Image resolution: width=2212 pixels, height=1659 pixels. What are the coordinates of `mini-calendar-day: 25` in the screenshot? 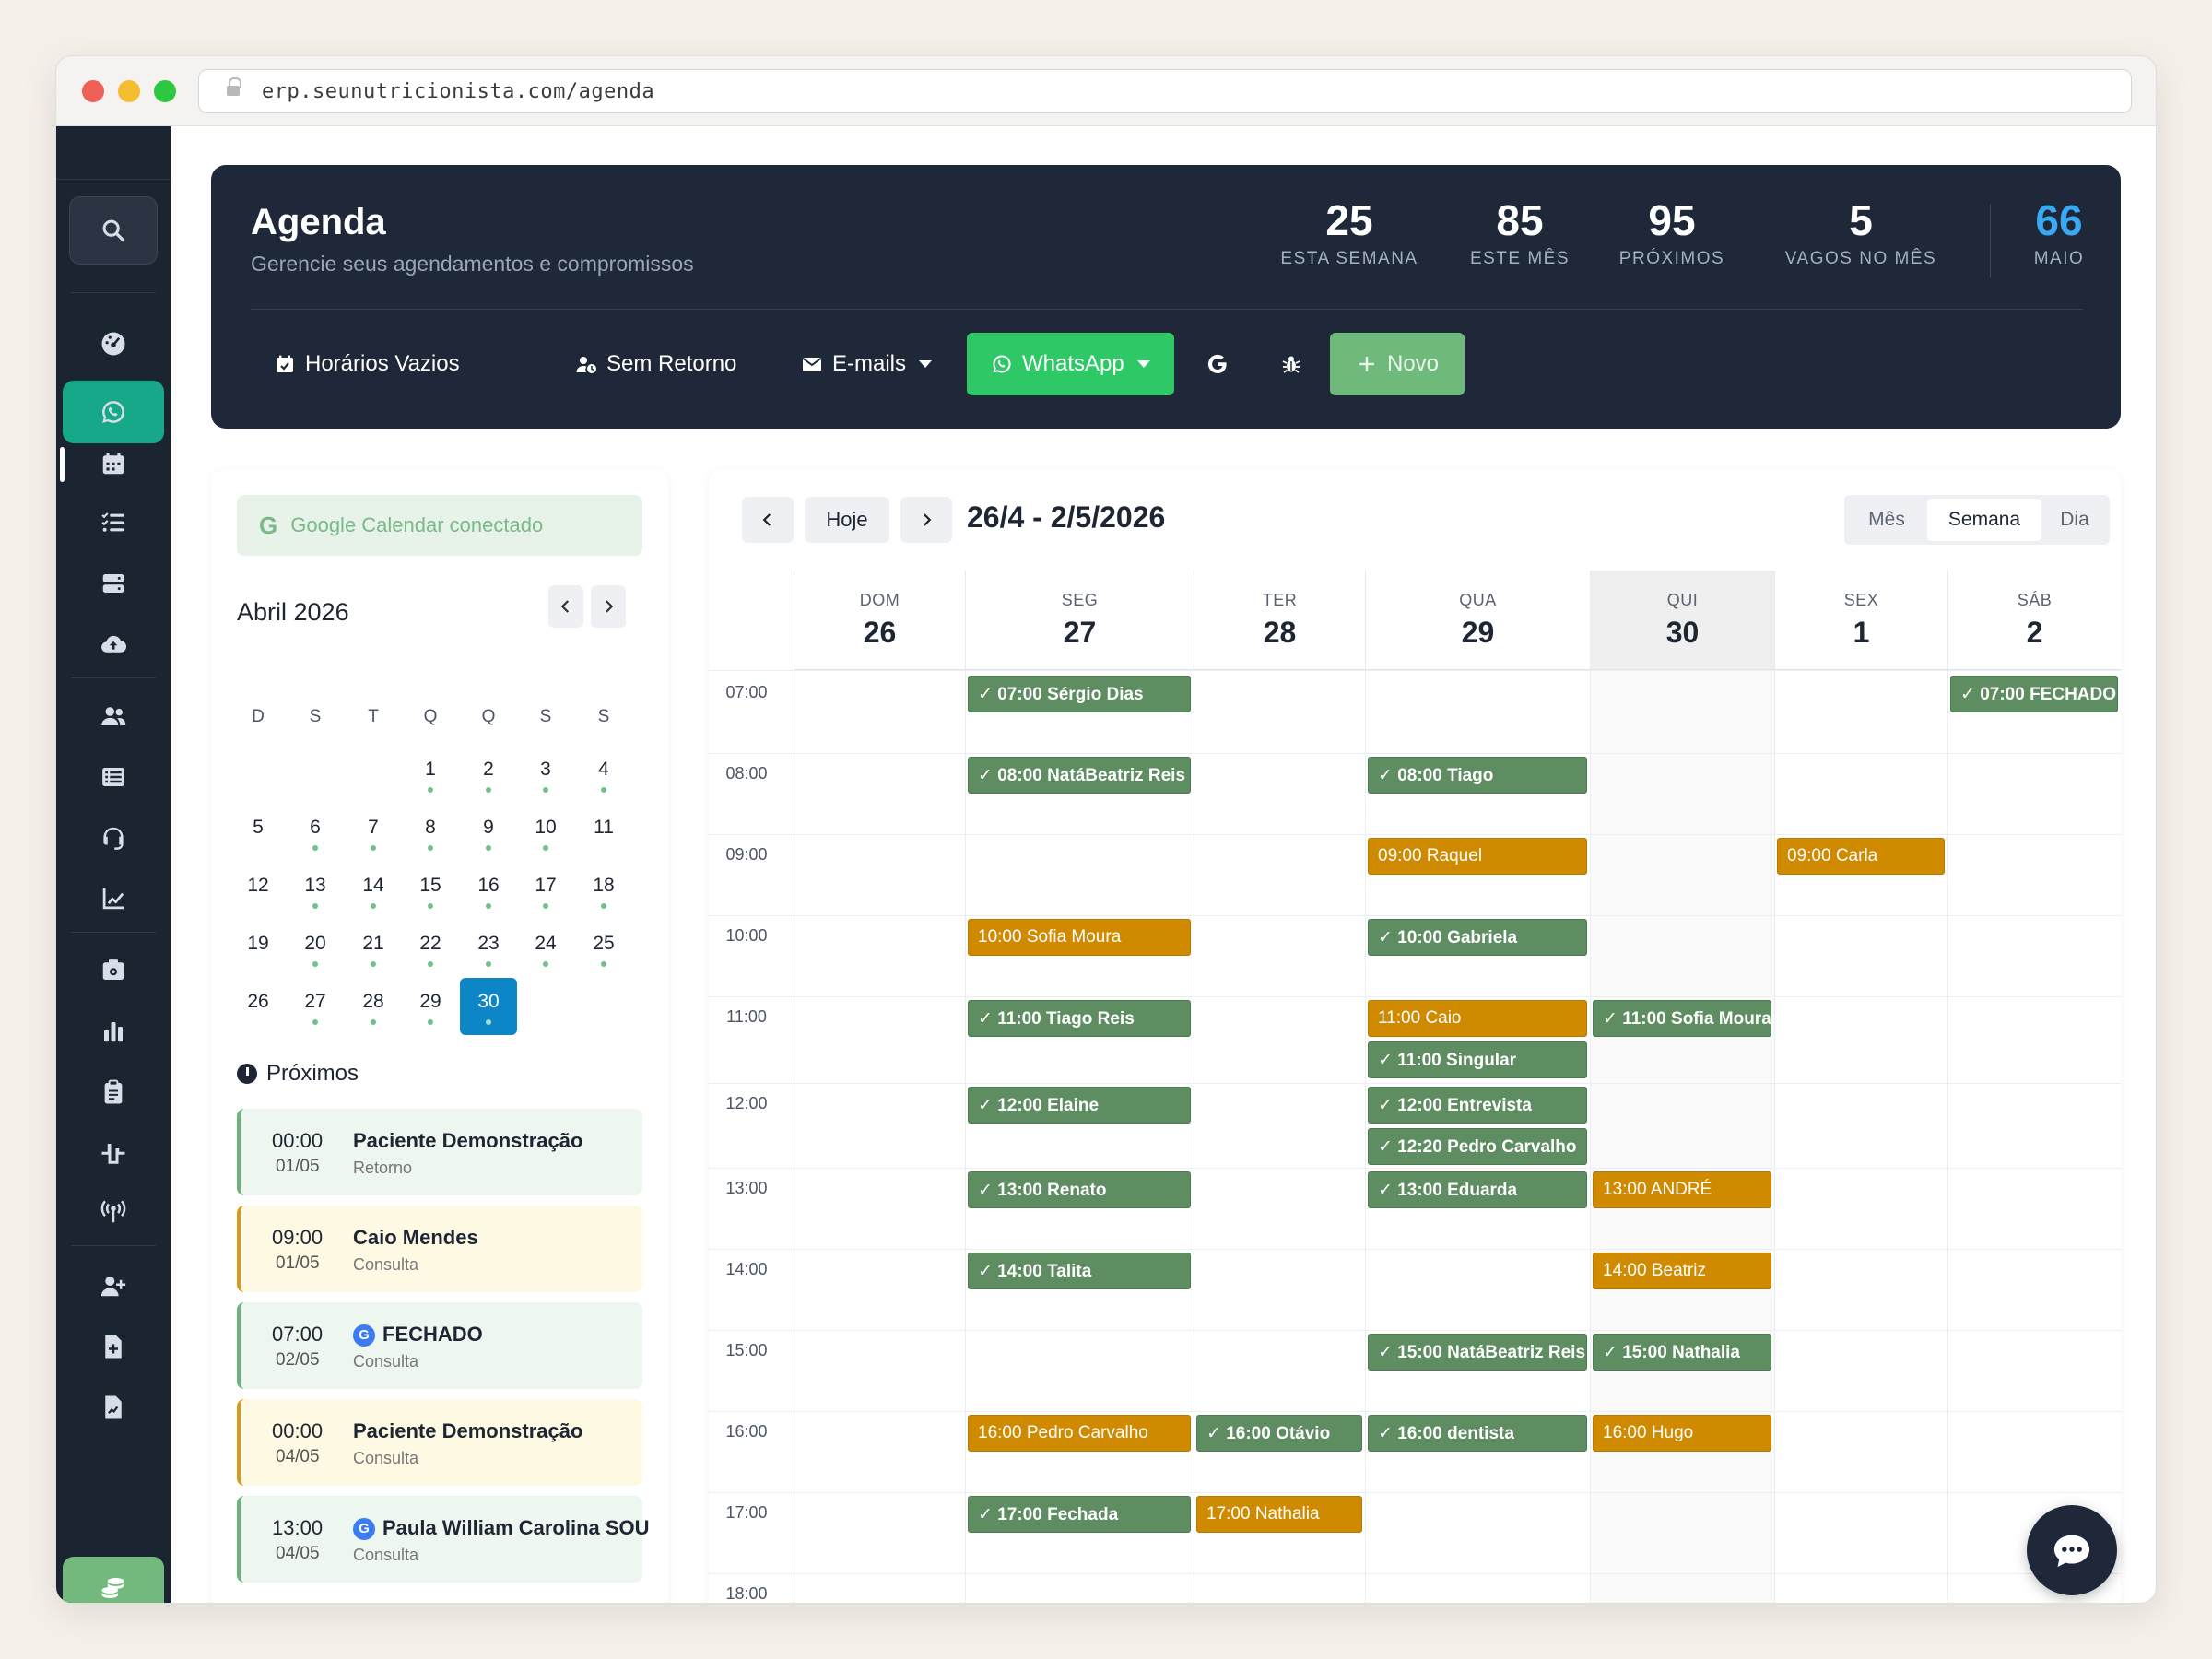 It's located at (603, 948).